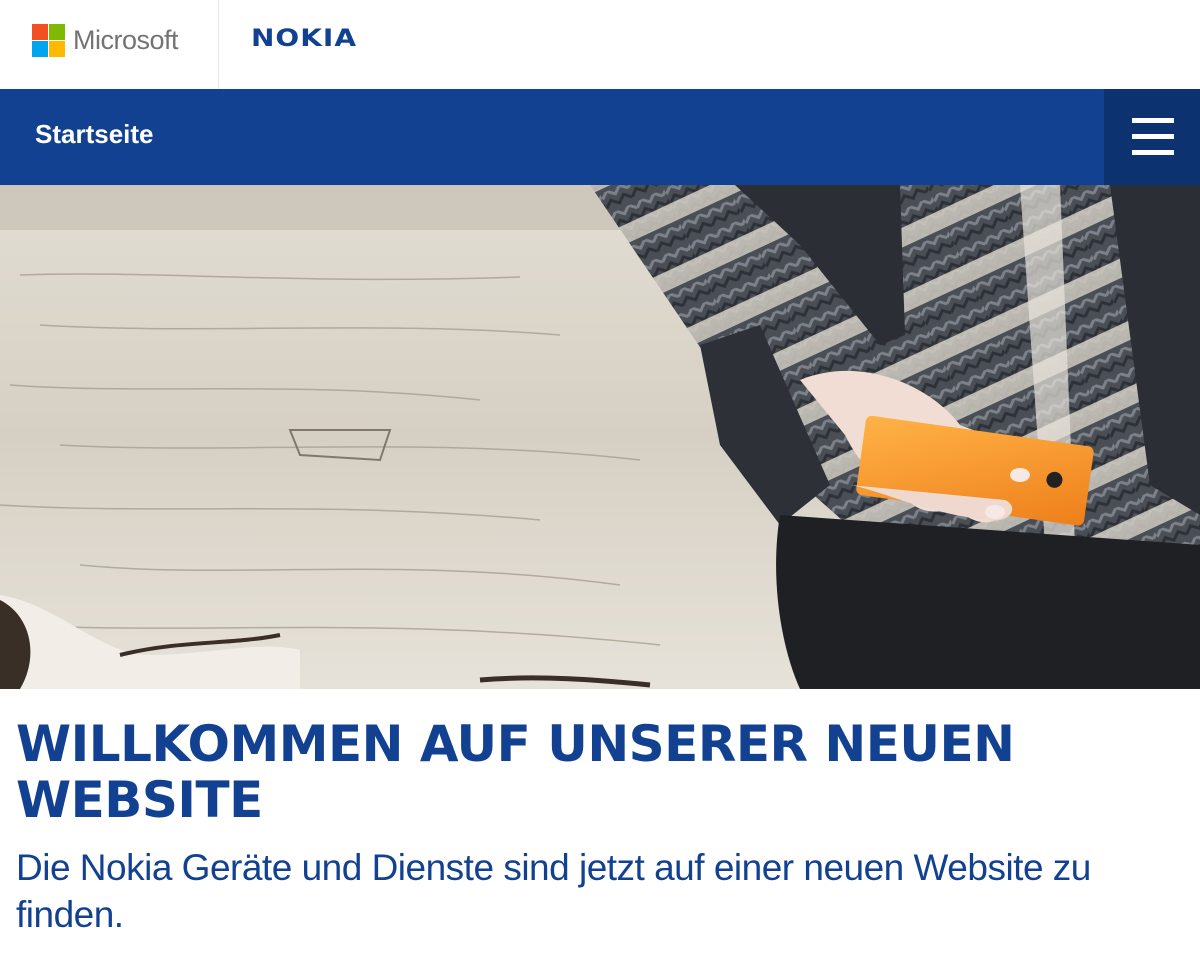 The width and height of the screenshot is (1200, 963). What do you see at coordinates (515, 772) in the screenshot?
I see `page-title: Willkommen auf unserer neuen Website` at bounding box center [515, 772].